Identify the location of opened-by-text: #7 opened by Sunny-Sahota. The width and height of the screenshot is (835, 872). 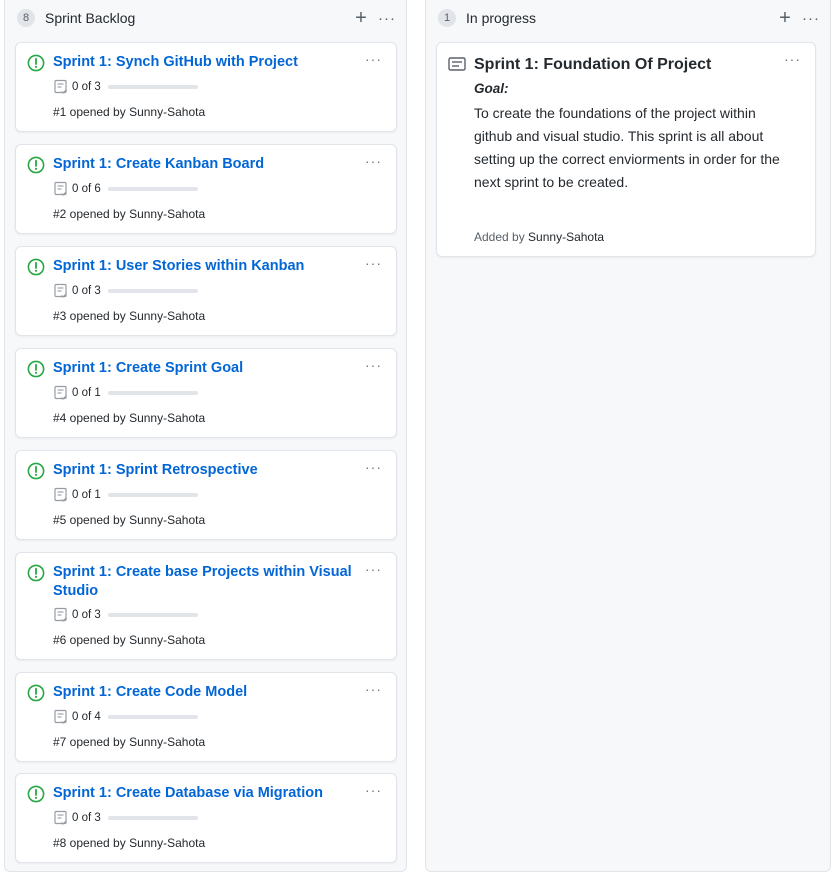
(129, 742).